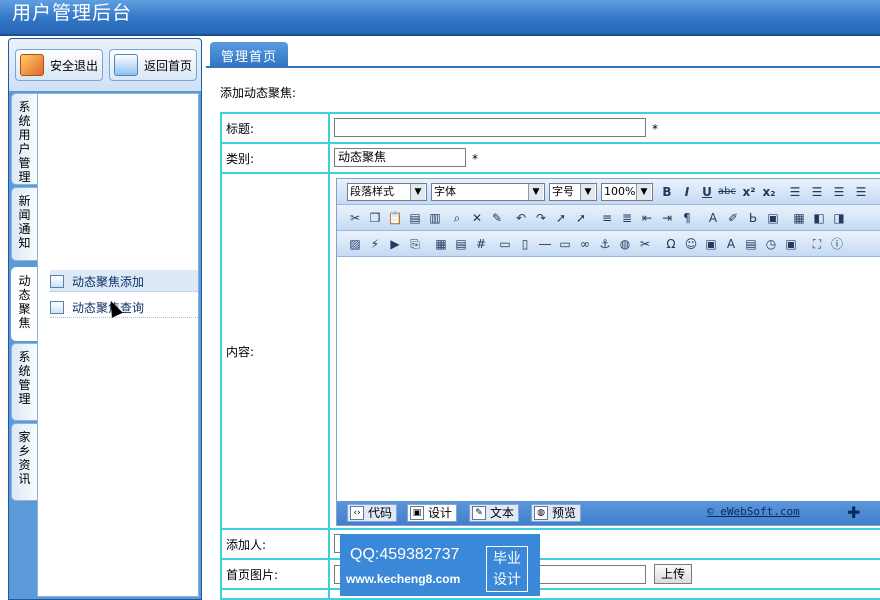 This screenshot has height=600, width=880. What do you see at coordinates (405, 554) in the screenshot?
I see `watermark-qq: QQ:459382737` at bounding box center [405, 554].